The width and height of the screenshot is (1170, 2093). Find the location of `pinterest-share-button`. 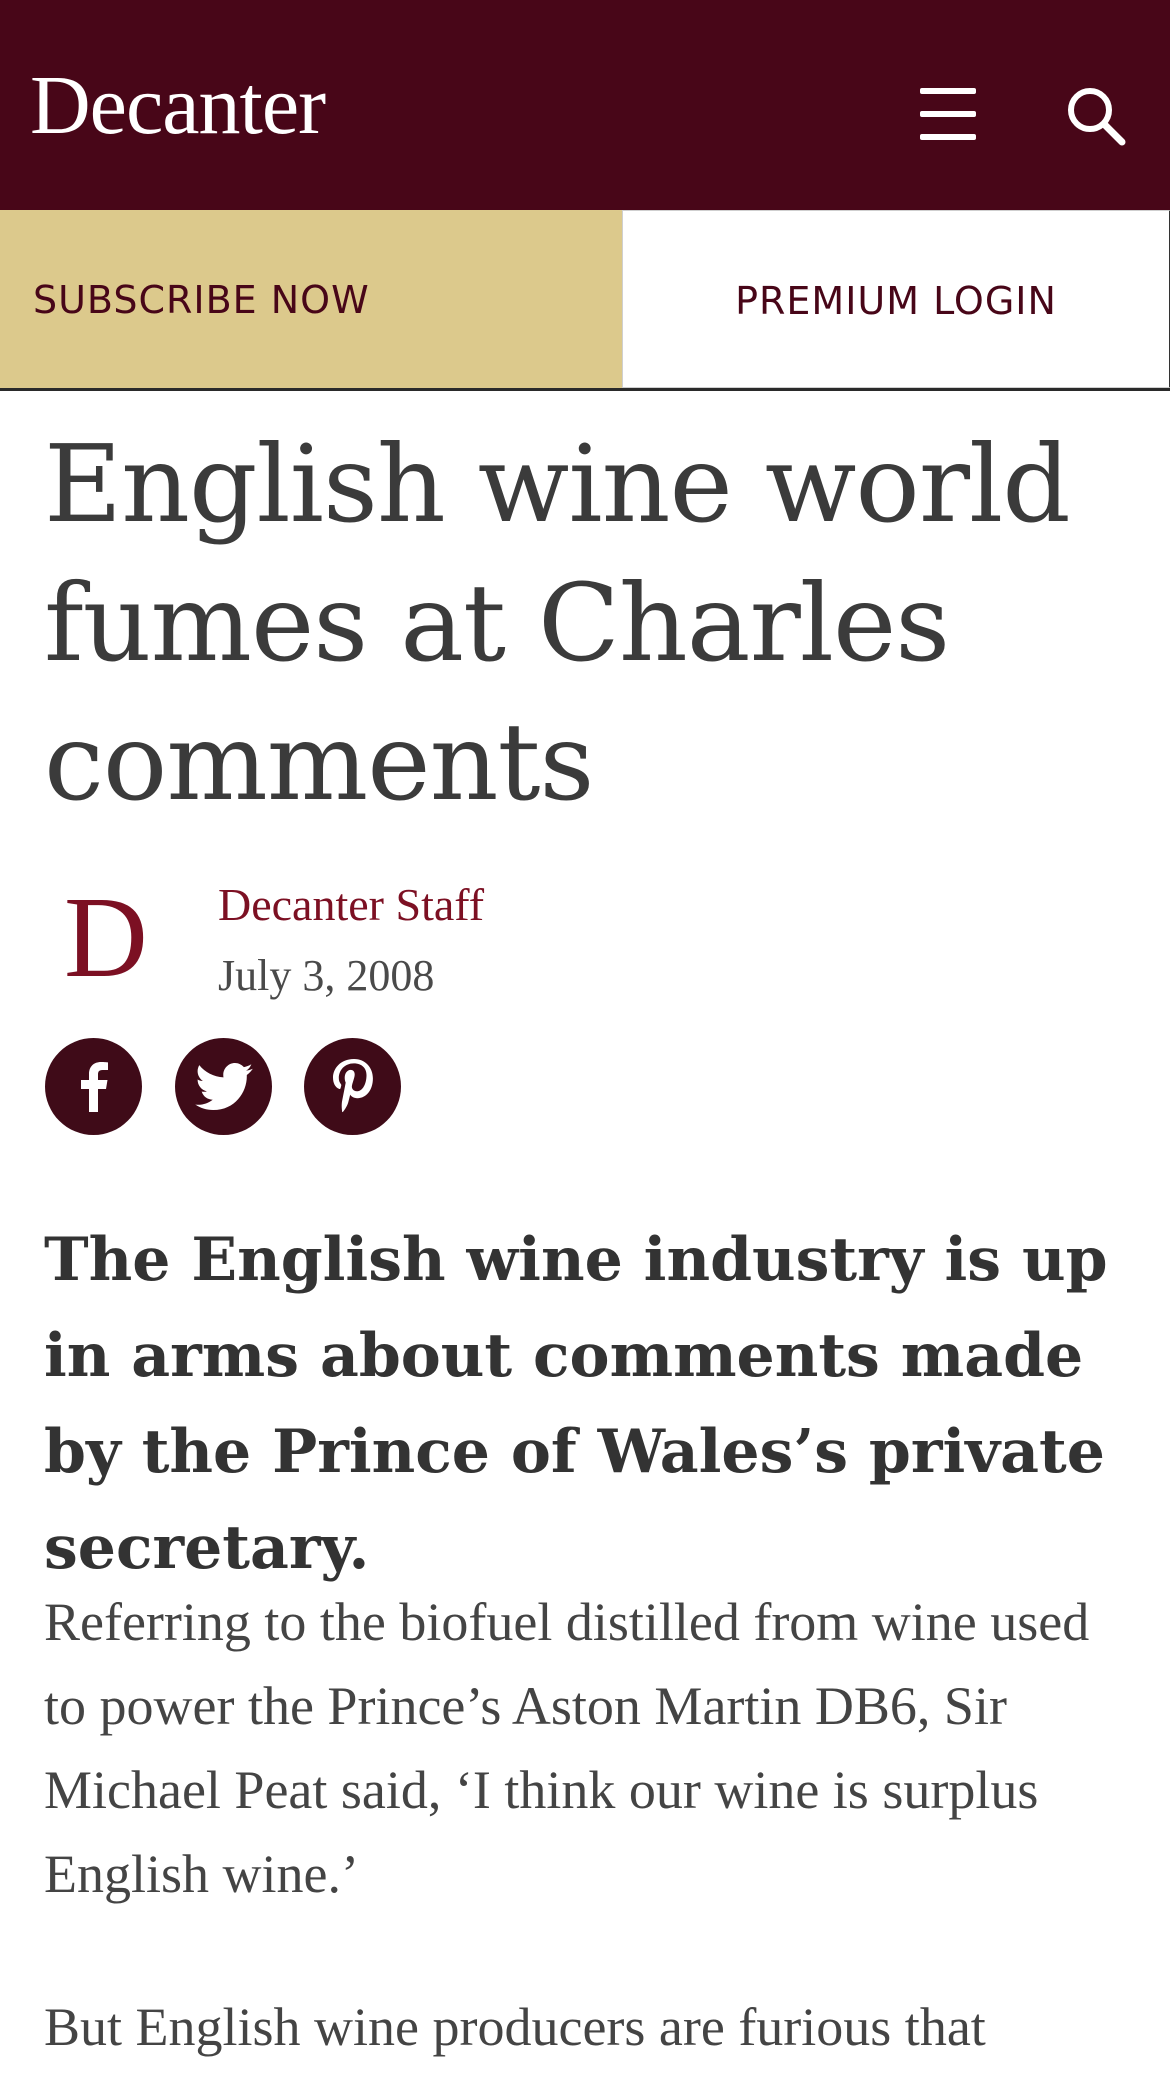

pinterest-share-button is located at coordinates (352, 1086).